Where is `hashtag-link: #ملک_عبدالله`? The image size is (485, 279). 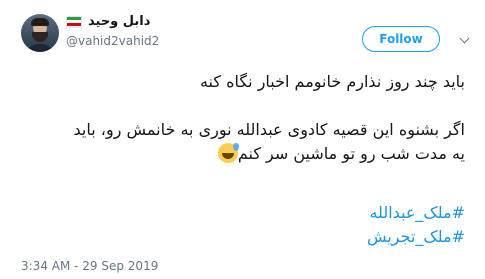
hashtag-link: #ملک_عبدالله is located at coordinates (416, 213).